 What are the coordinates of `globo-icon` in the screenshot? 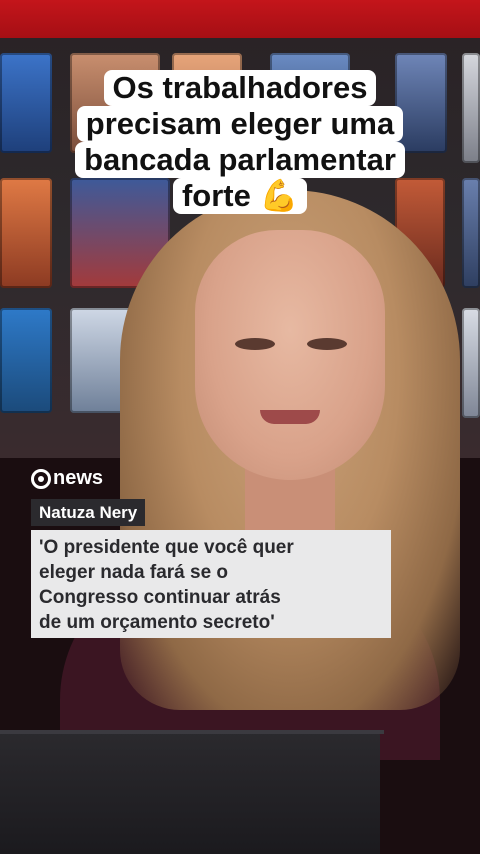 It's located at (41, 478).